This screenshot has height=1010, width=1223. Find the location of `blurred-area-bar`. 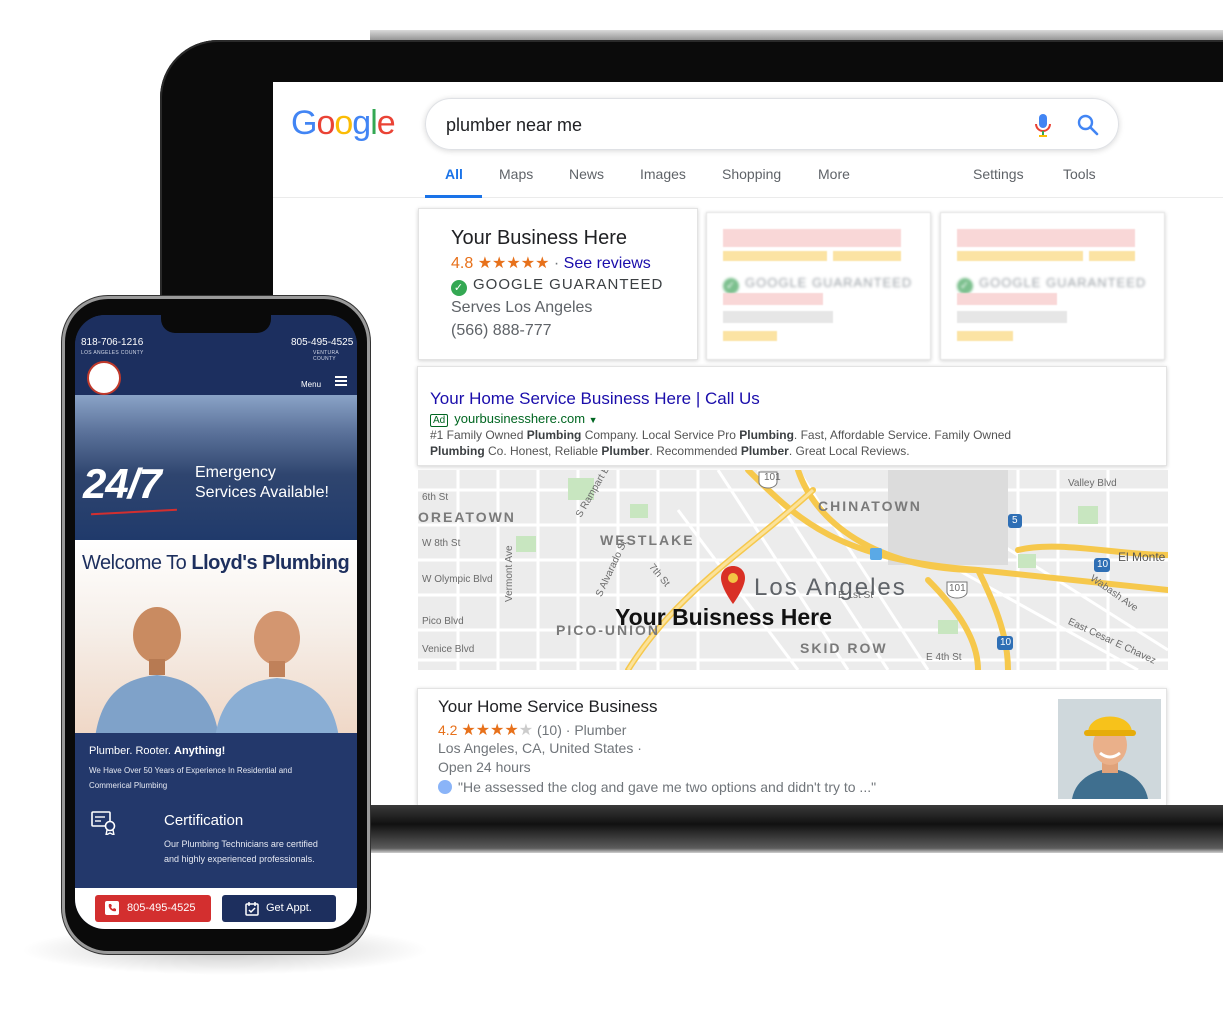

blurred-area-bar is located at coordinates (773, 299).